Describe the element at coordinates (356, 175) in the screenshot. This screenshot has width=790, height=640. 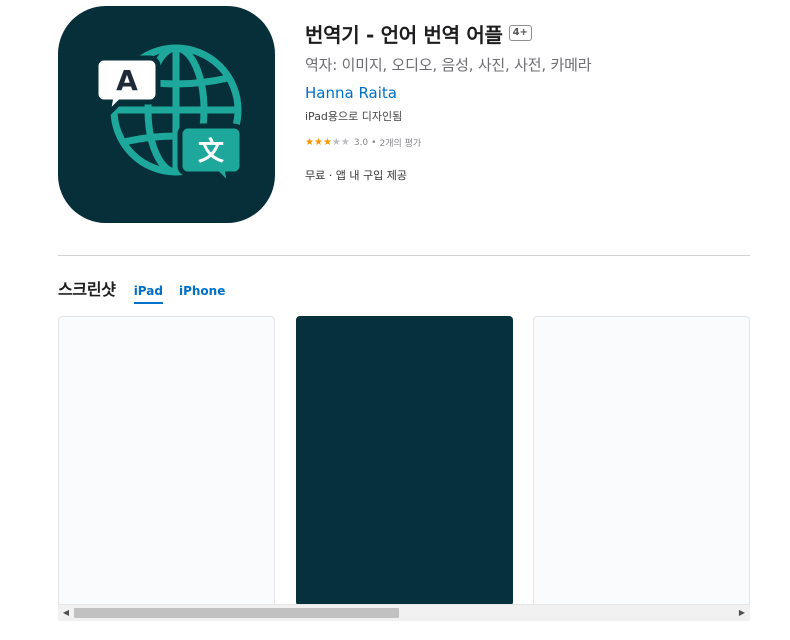
I see `price-label: 무료 · 앱 내 구입 제공` at that location.